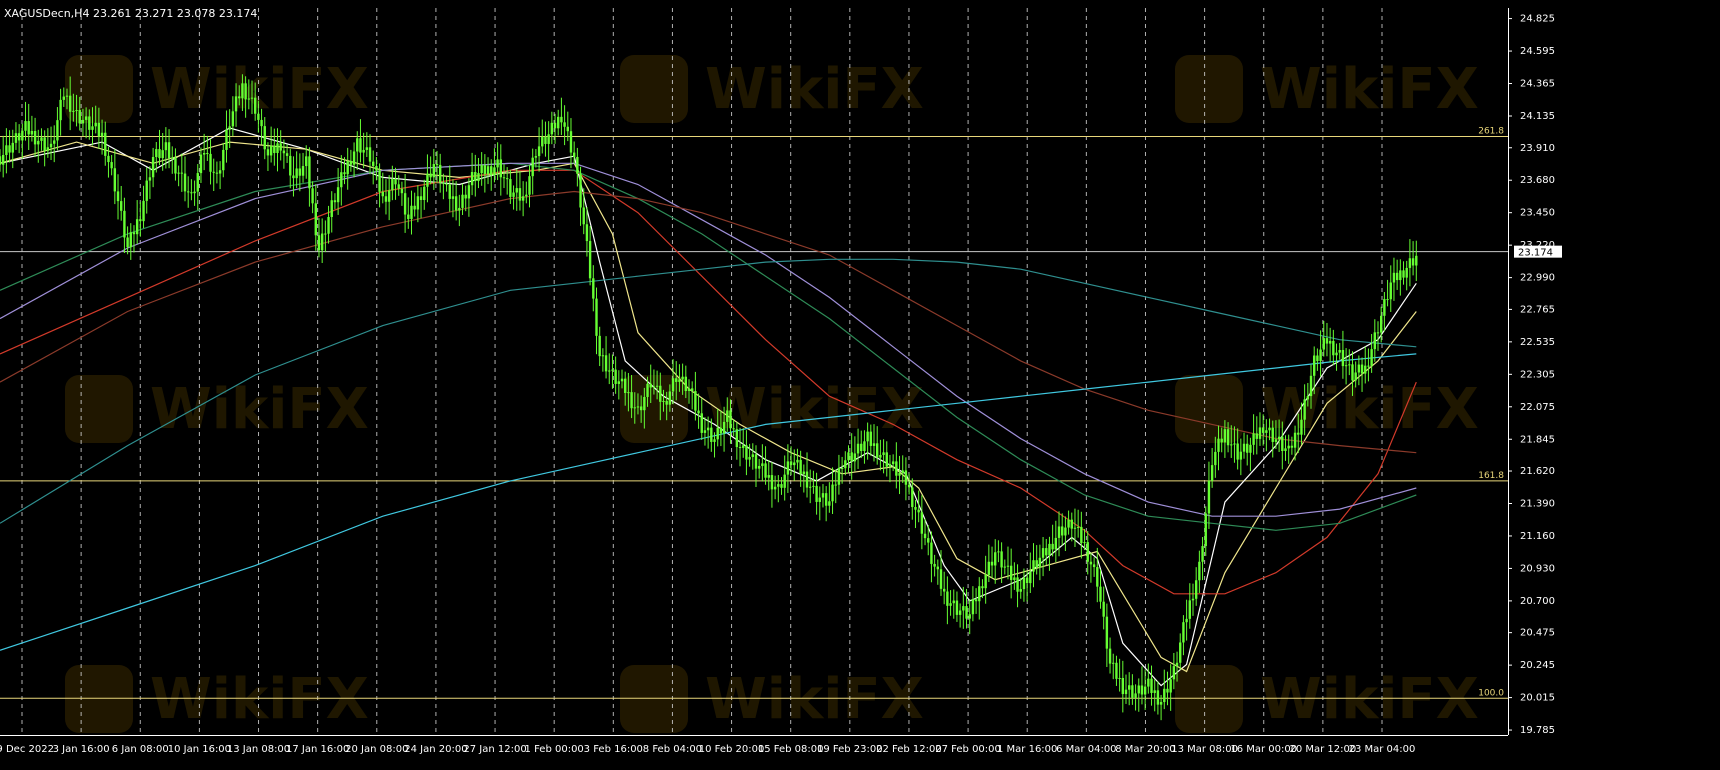  I want to click on x-tick-label: 23 Mar 04:00, so click(1382, 749).